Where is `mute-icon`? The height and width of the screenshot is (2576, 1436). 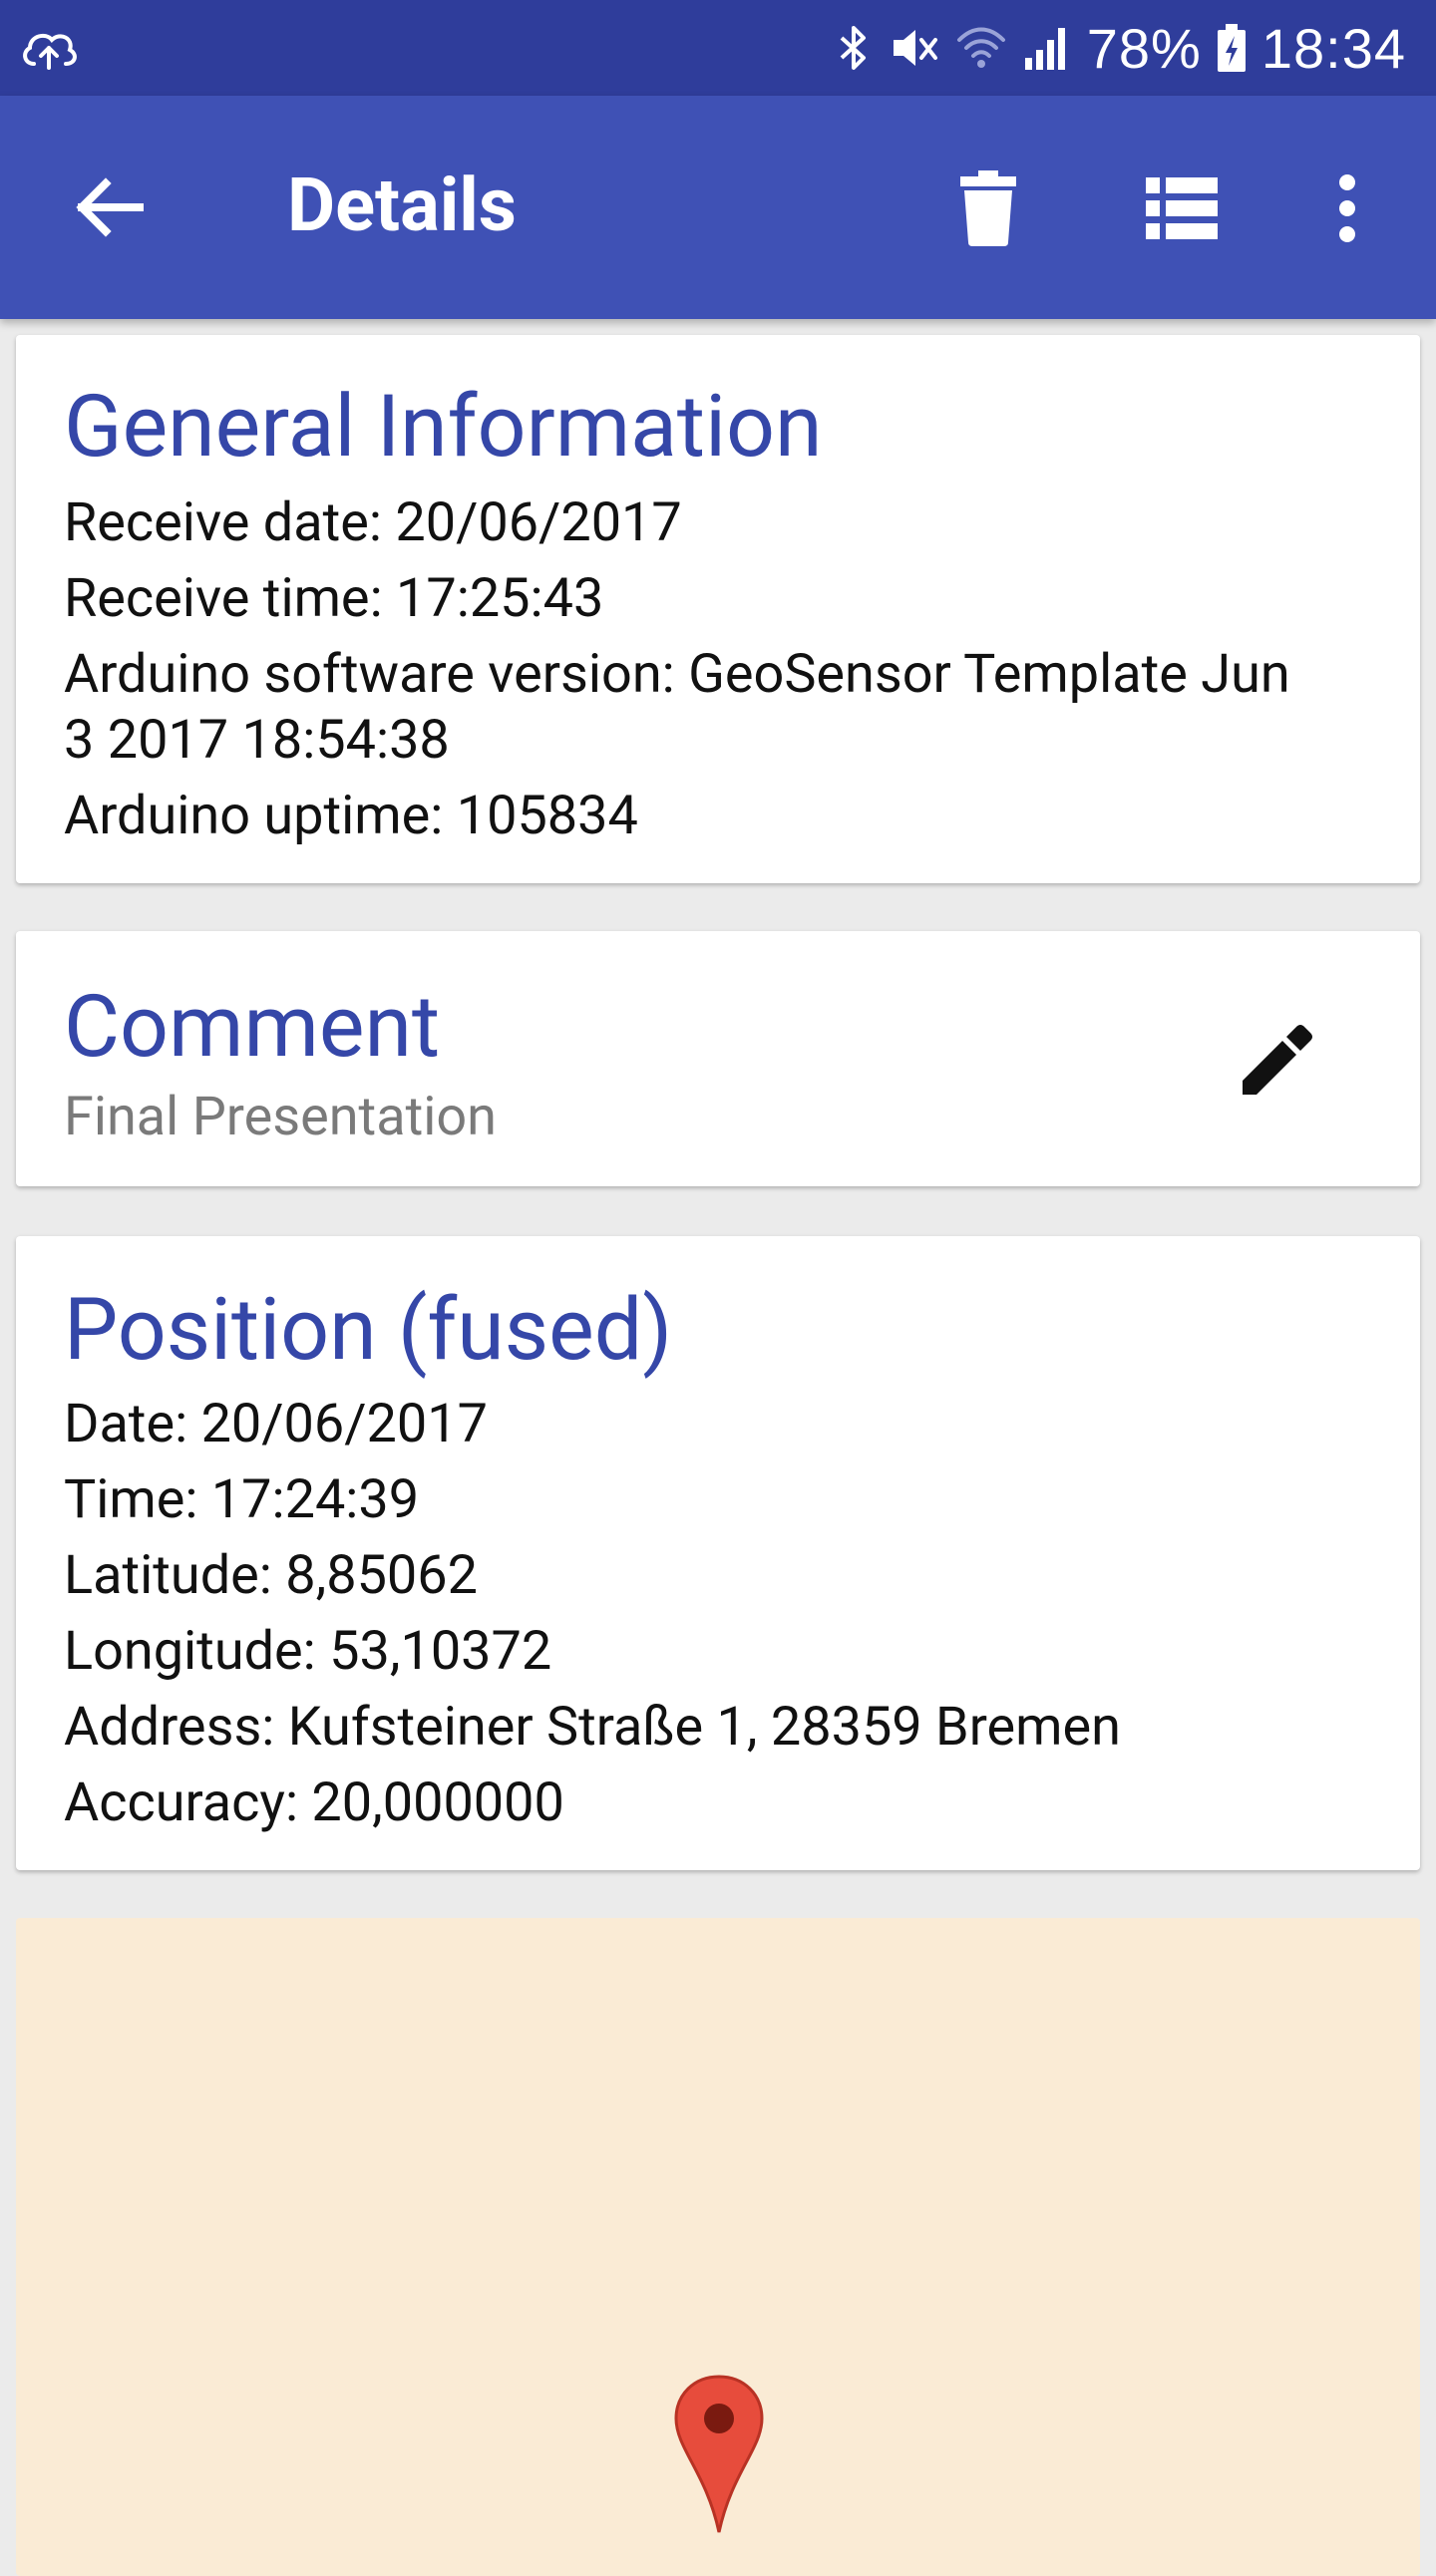
mute-icon is located at coordinates (915, 48).